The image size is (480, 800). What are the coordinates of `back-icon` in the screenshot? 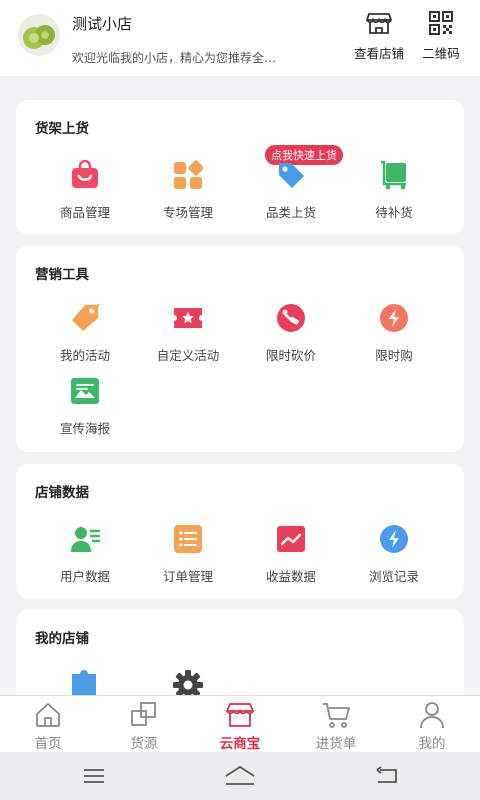 It's located at (387, 776).